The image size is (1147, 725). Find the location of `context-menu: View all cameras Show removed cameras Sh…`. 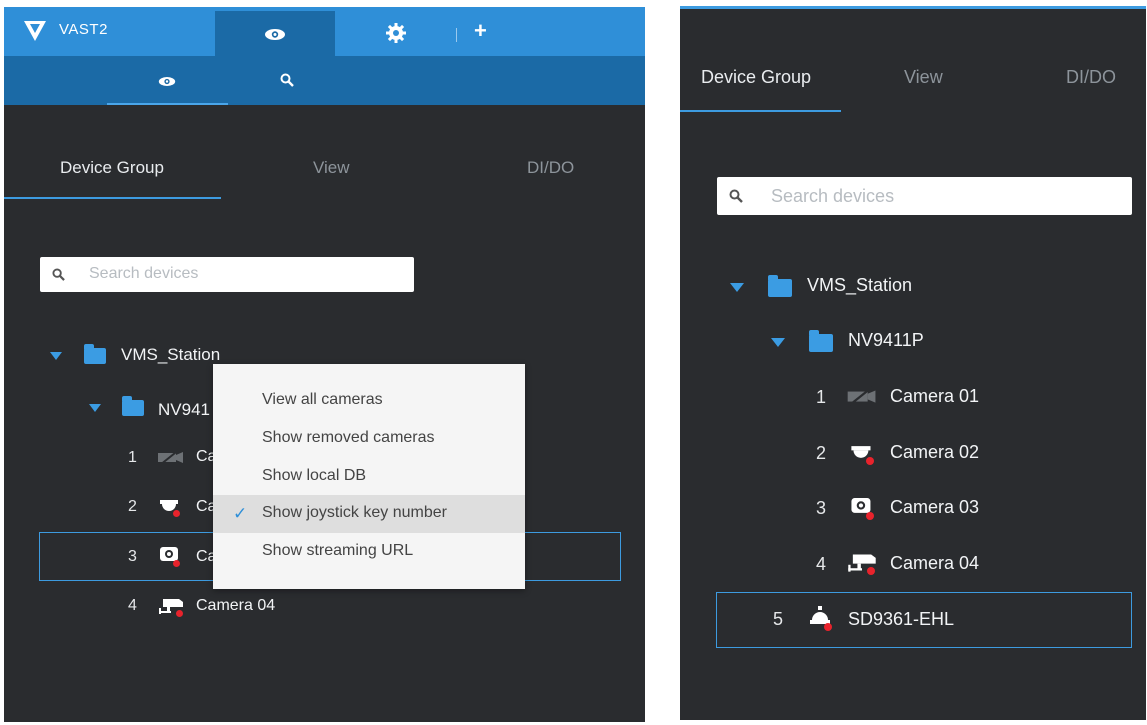

context-menu: View all cameras Show removed cameras Sh… is located at coordinates (369, 476).